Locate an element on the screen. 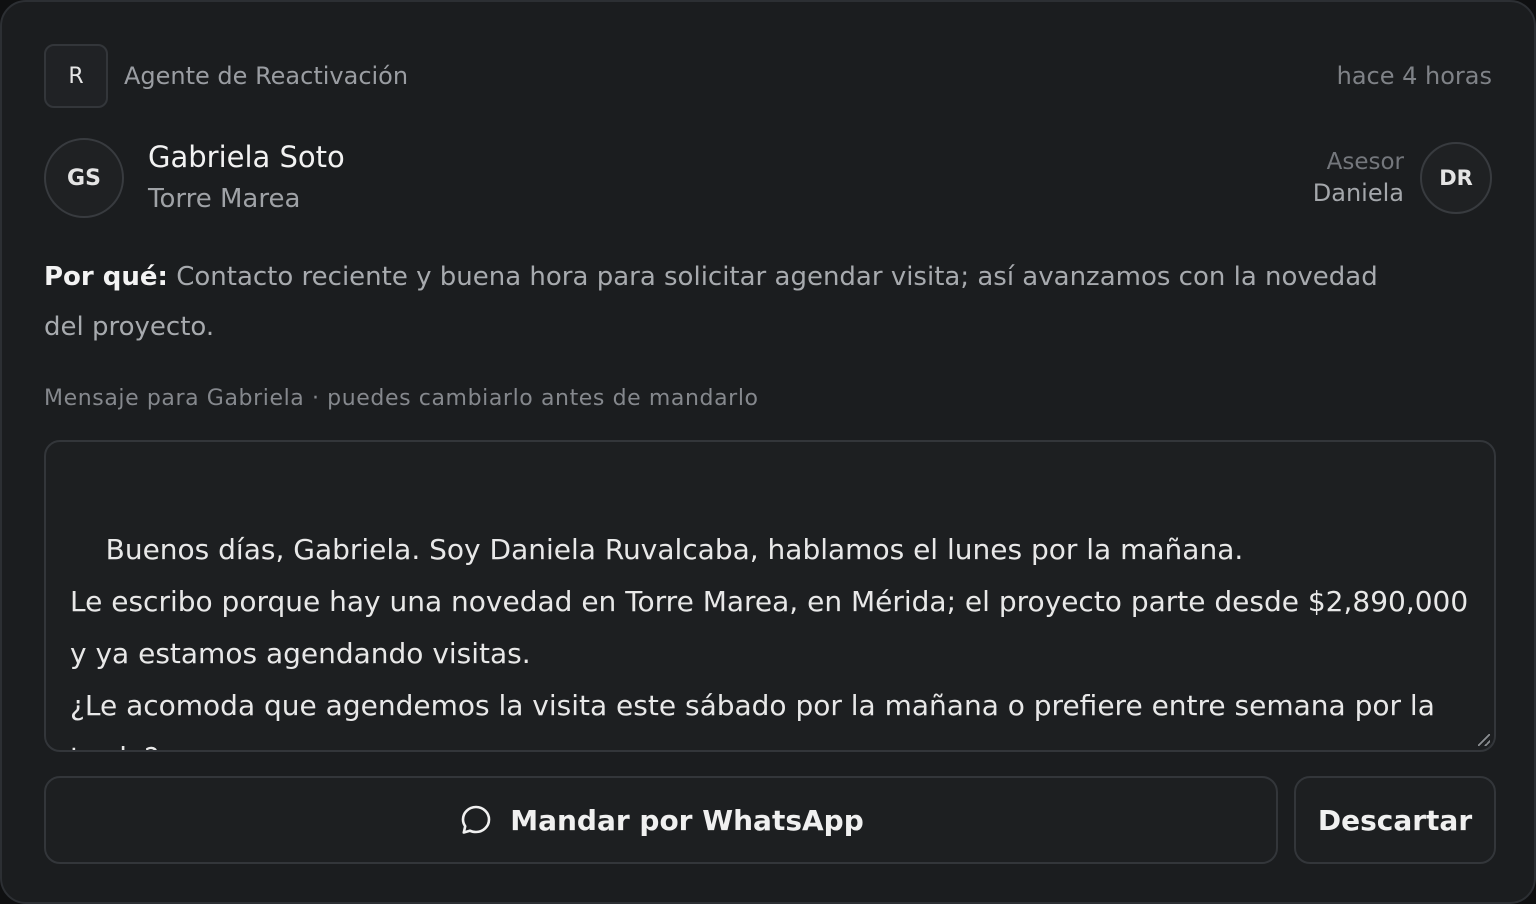 This screenshot has height=904, width=1536. timestamp: hace 4 horas is located at coordinates (1414, 76).